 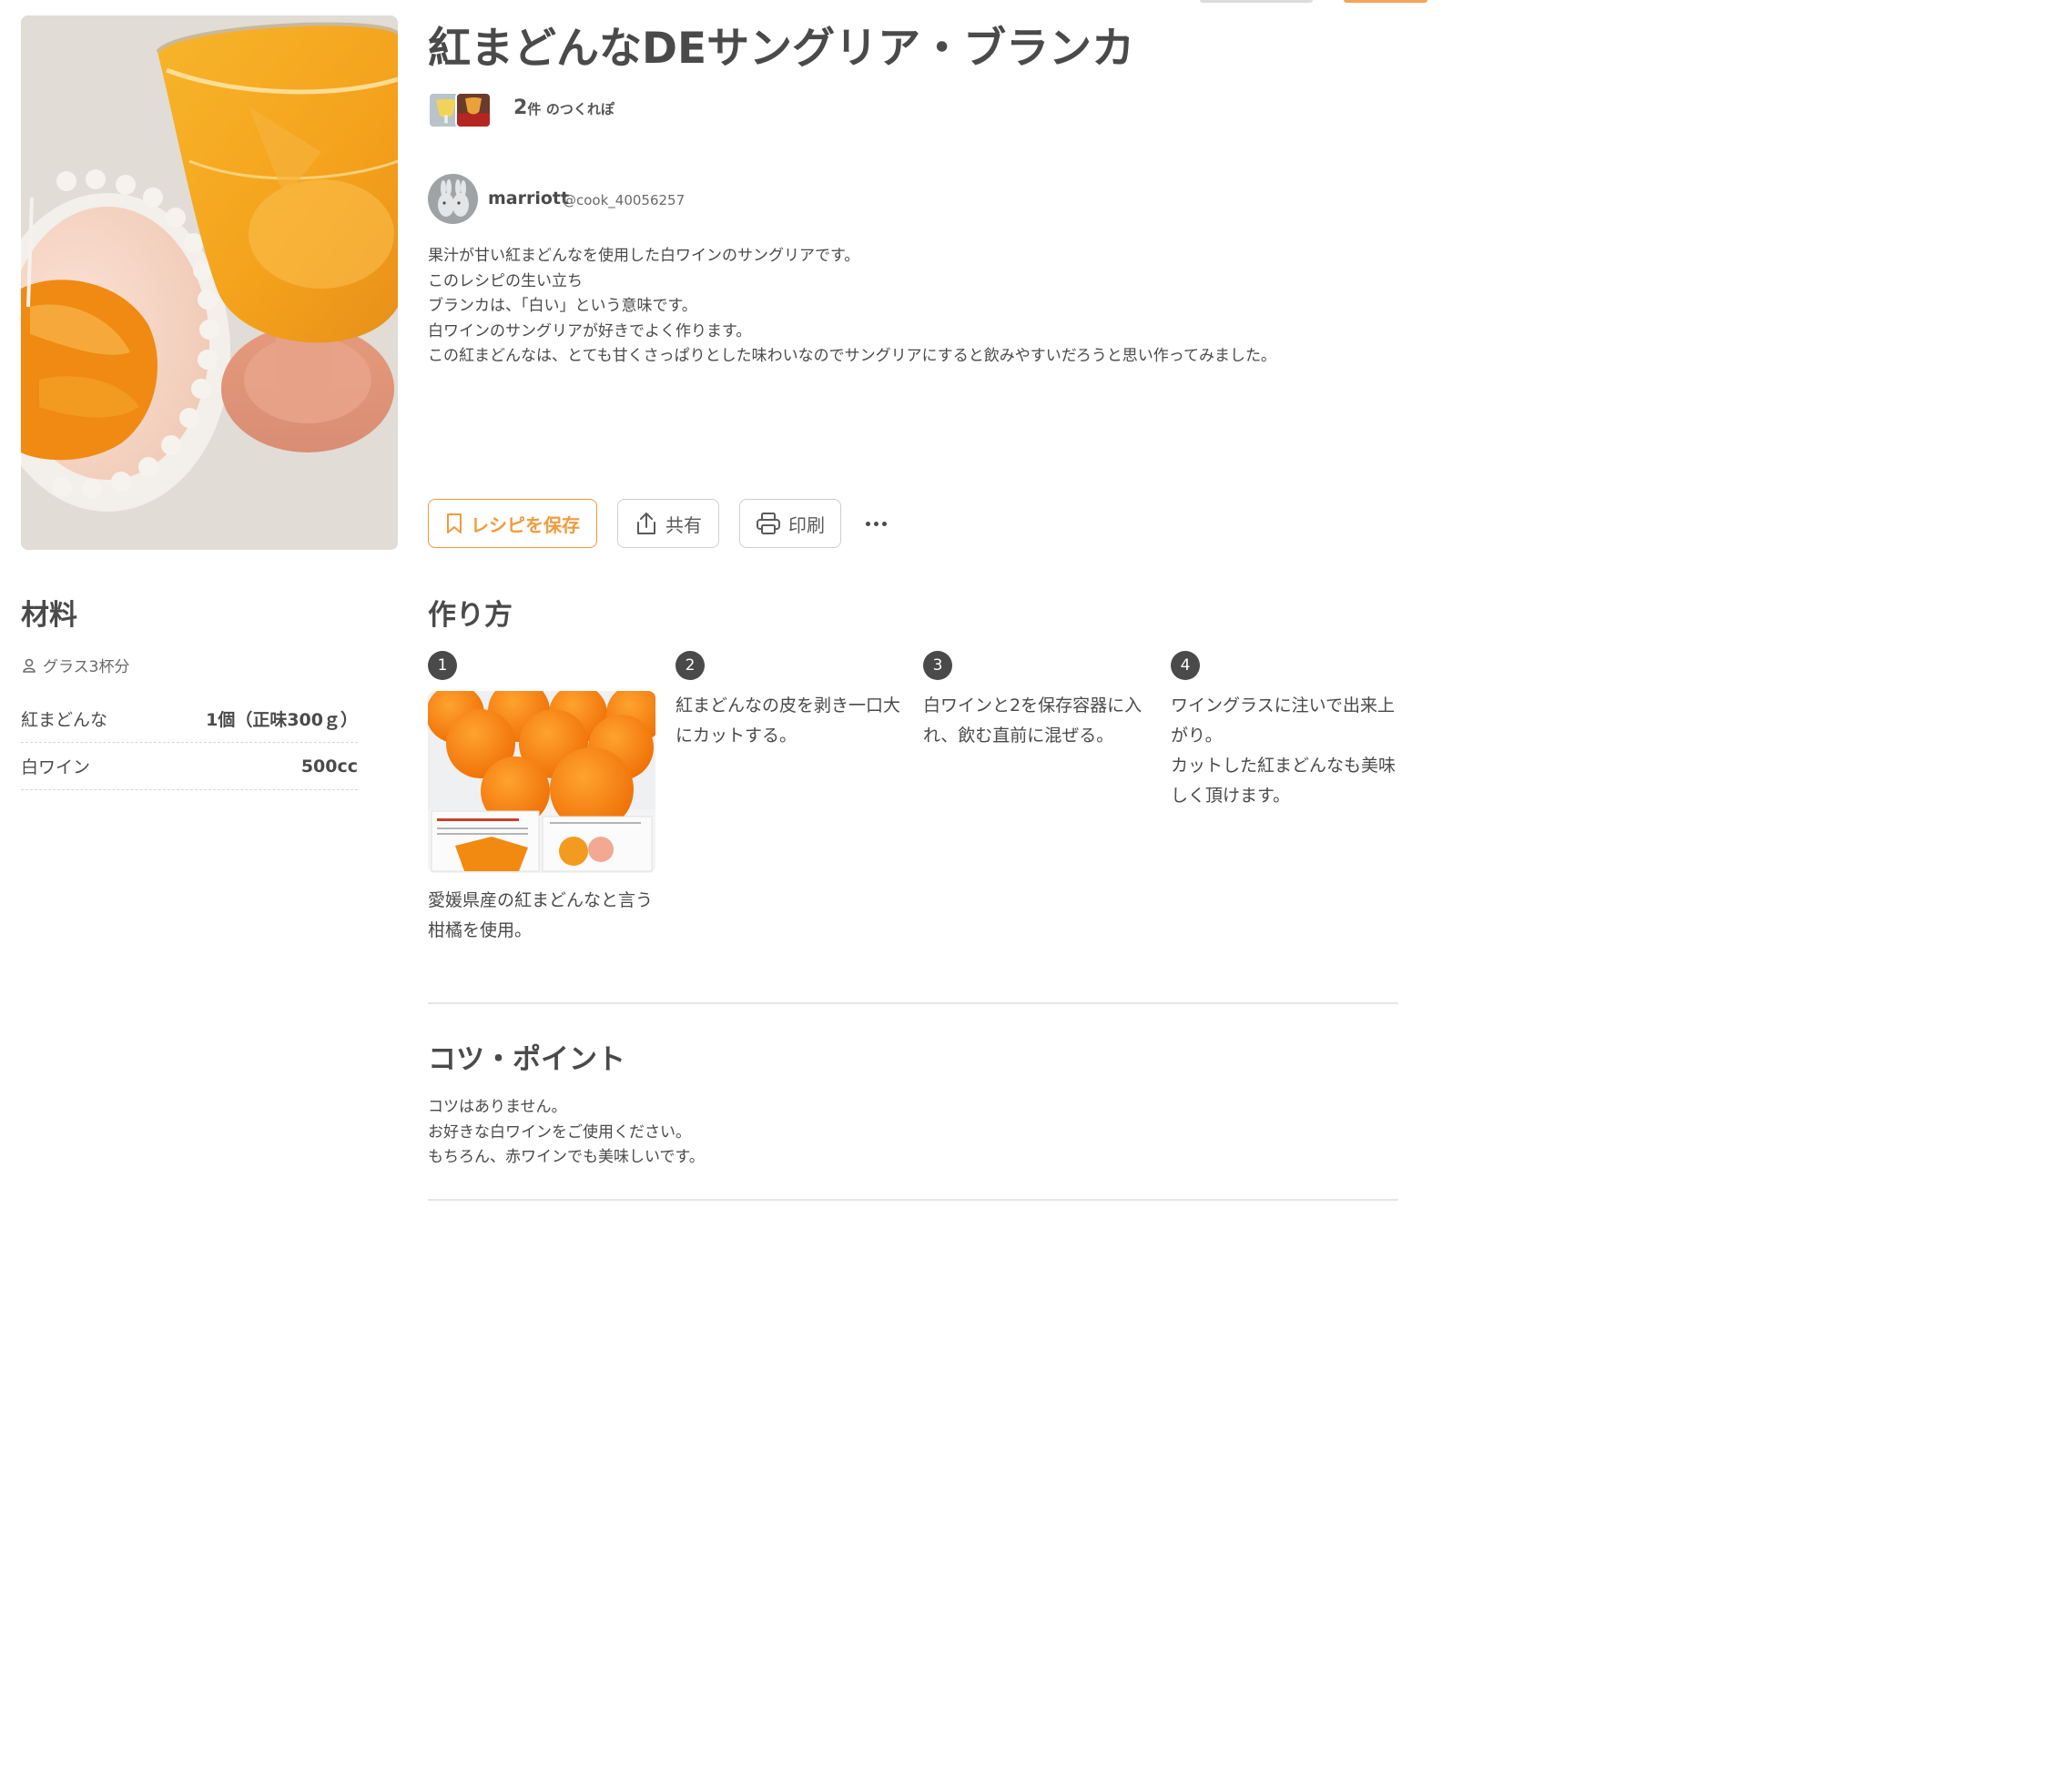 I want to click on tips-line: コツはありません。, so click(x=497, y=1107).